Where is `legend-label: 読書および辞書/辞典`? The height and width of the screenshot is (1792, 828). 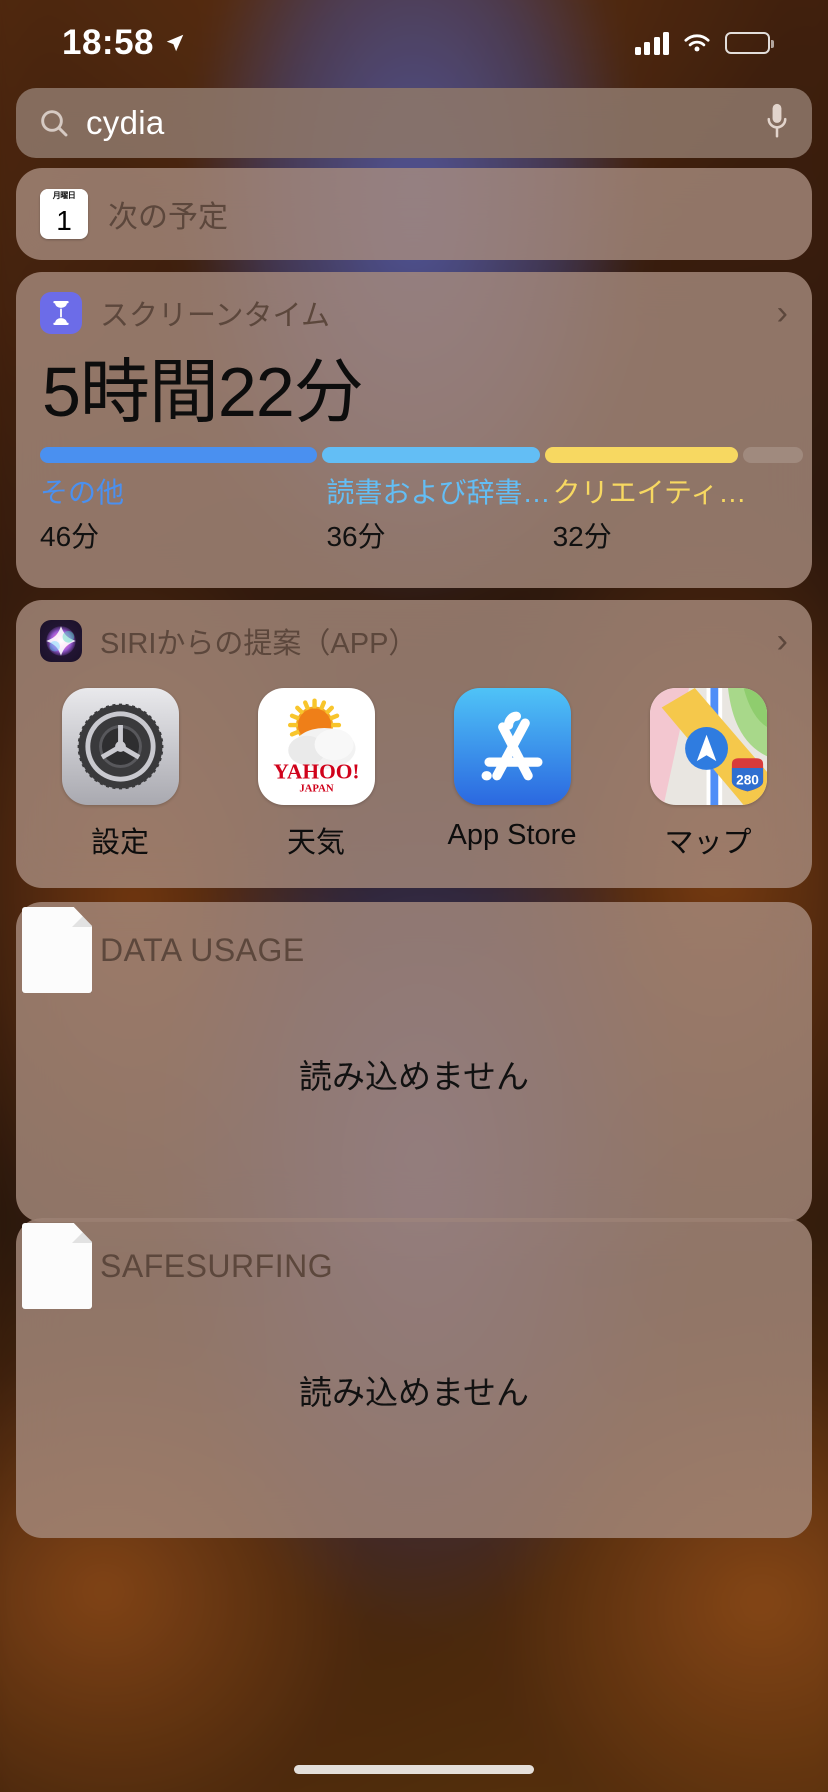 legend-label: 読書および辞書/辞典 is located at coordinates (439, 492).